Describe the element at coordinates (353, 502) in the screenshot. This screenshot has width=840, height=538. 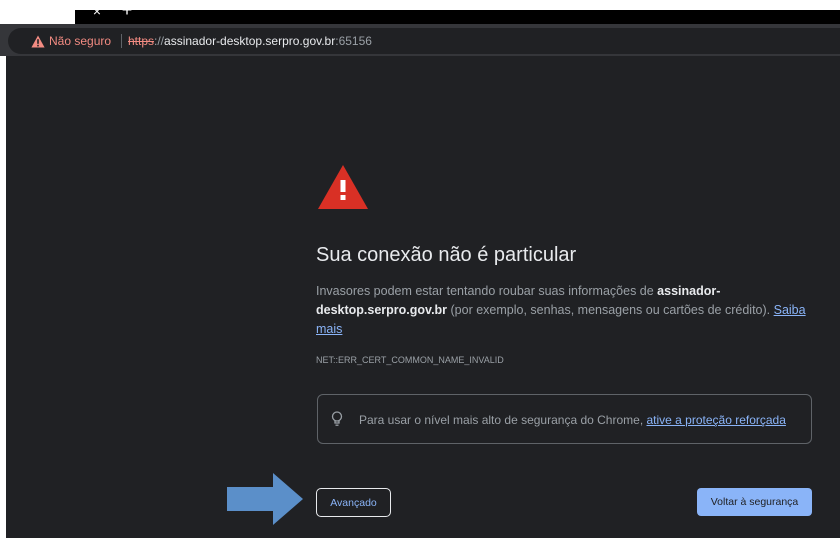
I see `advanced-button: Avançado` at that location.